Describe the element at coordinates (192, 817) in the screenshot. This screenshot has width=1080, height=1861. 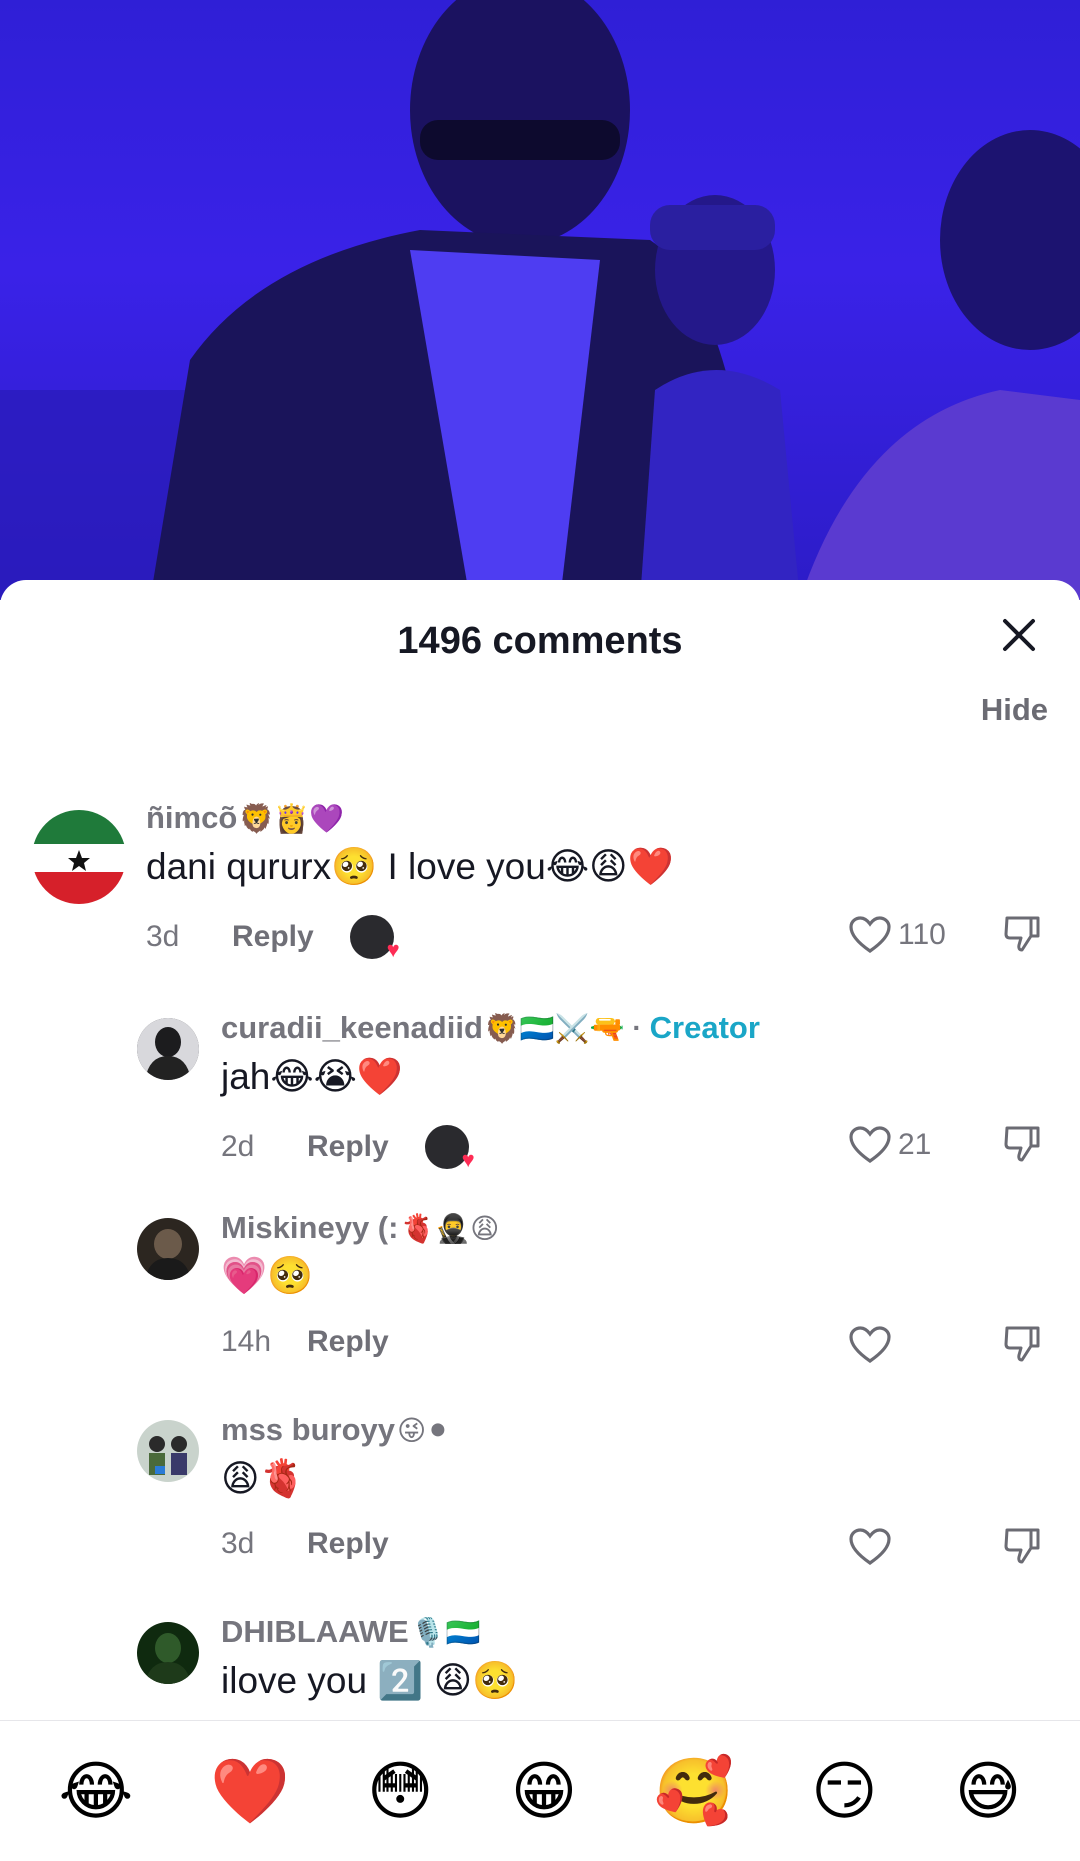
I see `username-text: ñimcõ` at that location.